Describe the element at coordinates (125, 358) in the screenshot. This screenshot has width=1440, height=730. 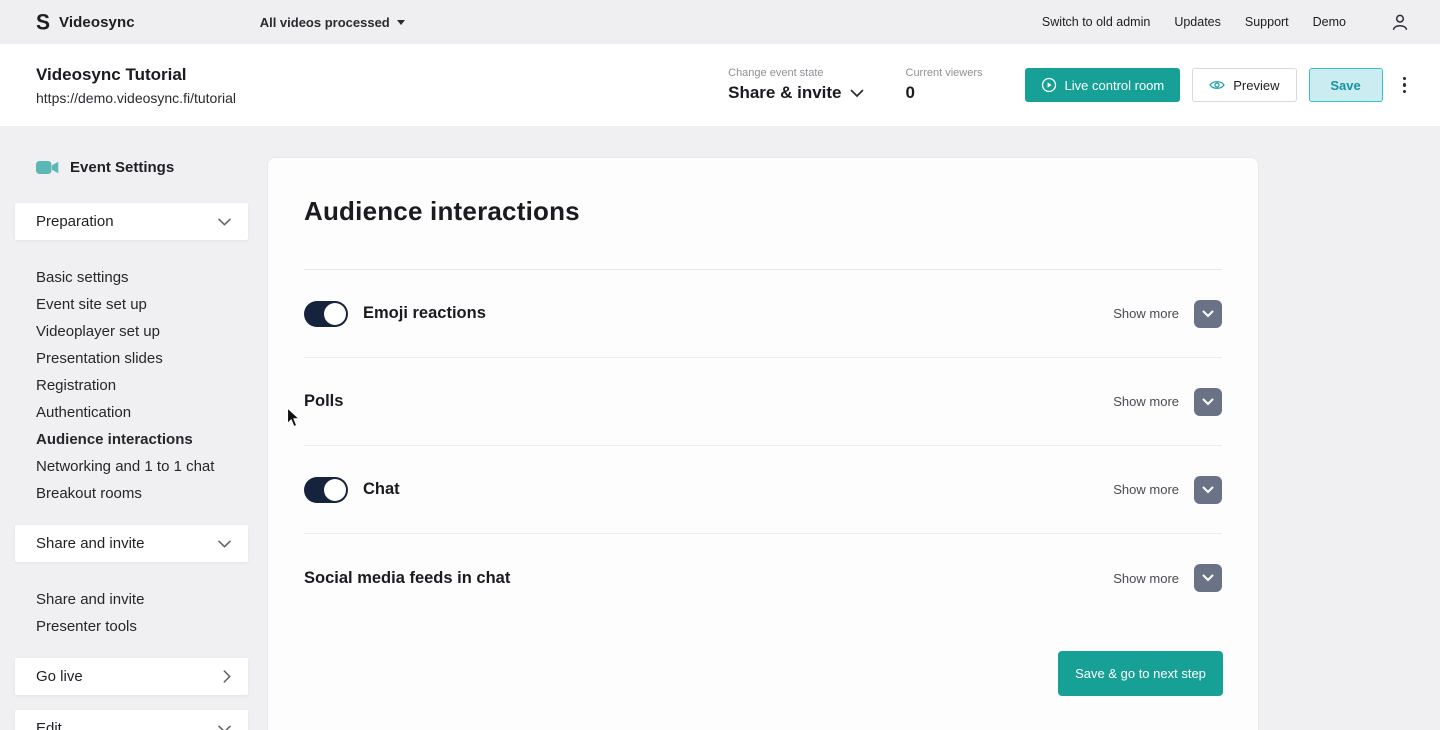
I see `sidebar-item: Presentation slides` at that location.